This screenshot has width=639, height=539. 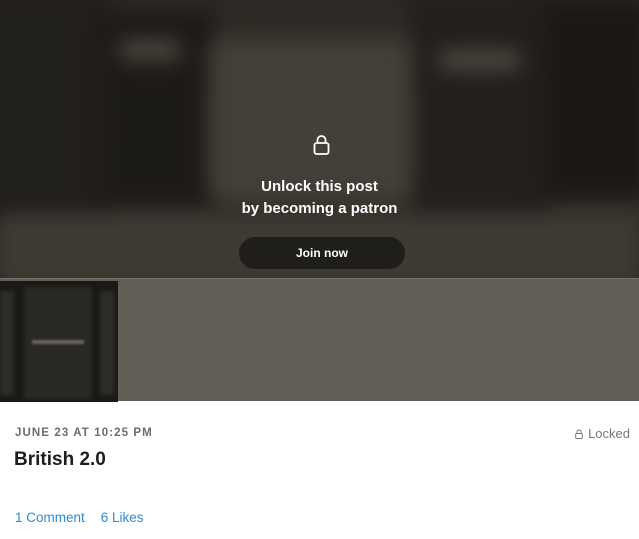 I want to click on post-title: British 2.0, so click(x=60, y=460).